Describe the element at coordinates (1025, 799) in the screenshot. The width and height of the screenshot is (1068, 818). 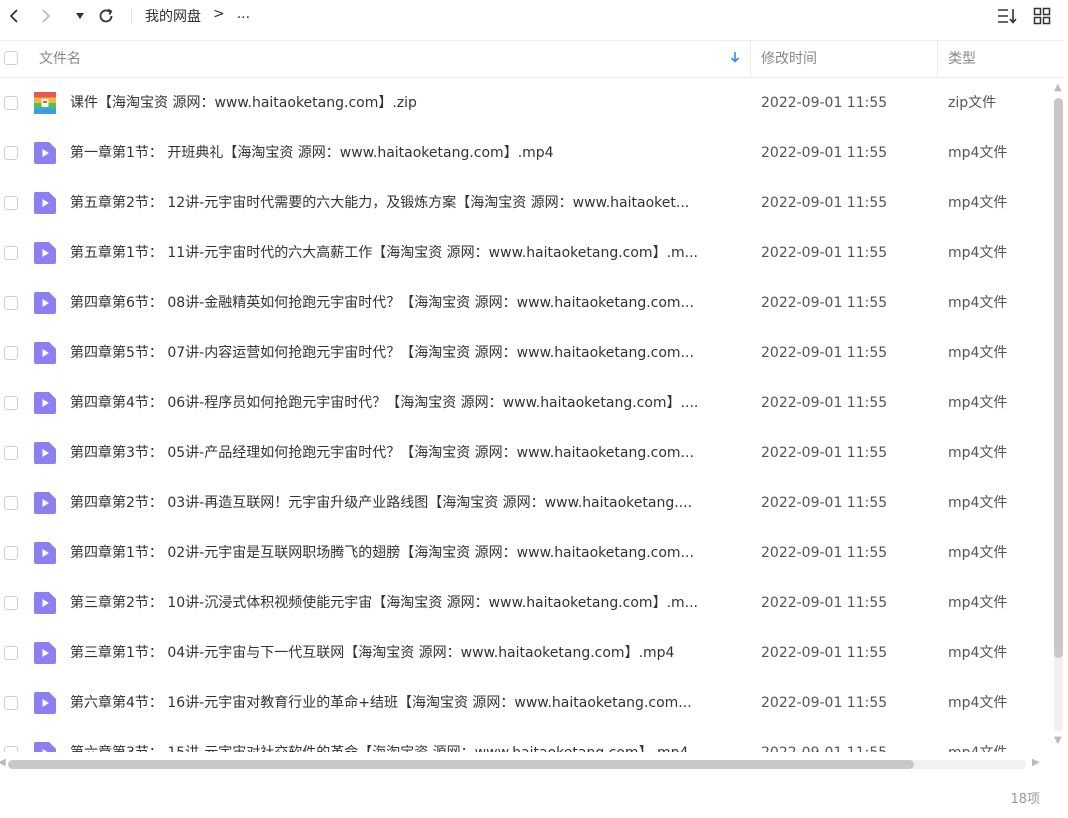
I see `item-count: 18项` at that location.